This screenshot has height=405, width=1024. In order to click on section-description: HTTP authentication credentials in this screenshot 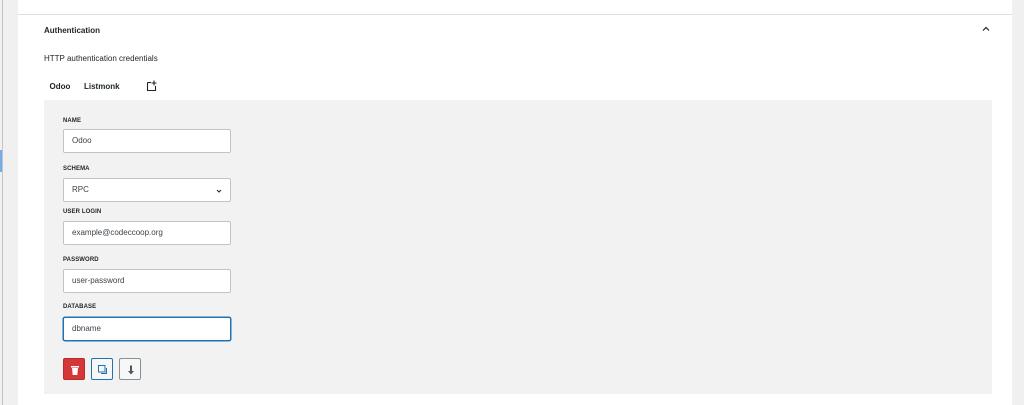, I will do `click(101, 58)`.